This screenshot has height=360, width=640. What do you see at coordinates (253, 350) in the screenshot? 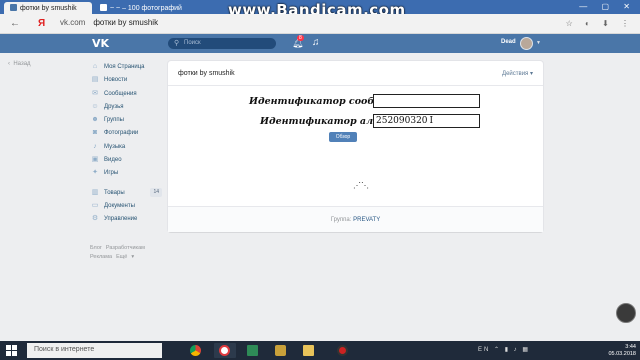
I see `media-icon` at bounding box center [253, 350].